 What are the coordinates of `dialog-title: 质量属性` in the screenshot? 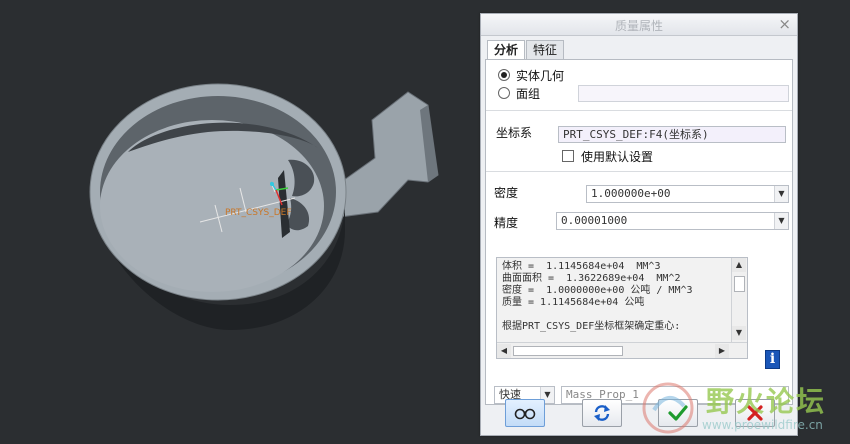 It's located at (638, 26).